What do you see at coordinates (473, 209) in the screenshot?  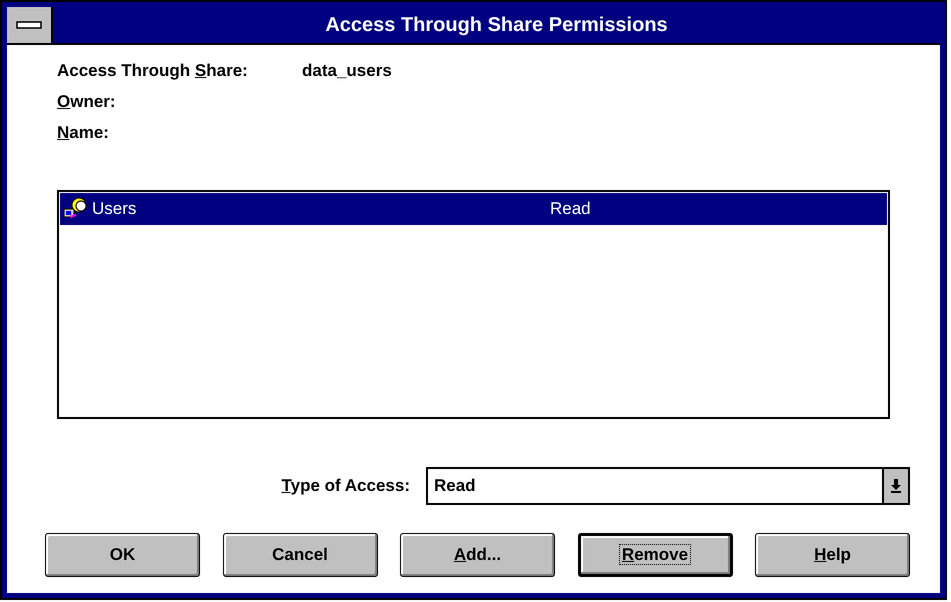 I see `permission-row: Users Read` at bounding box center [473, 209].